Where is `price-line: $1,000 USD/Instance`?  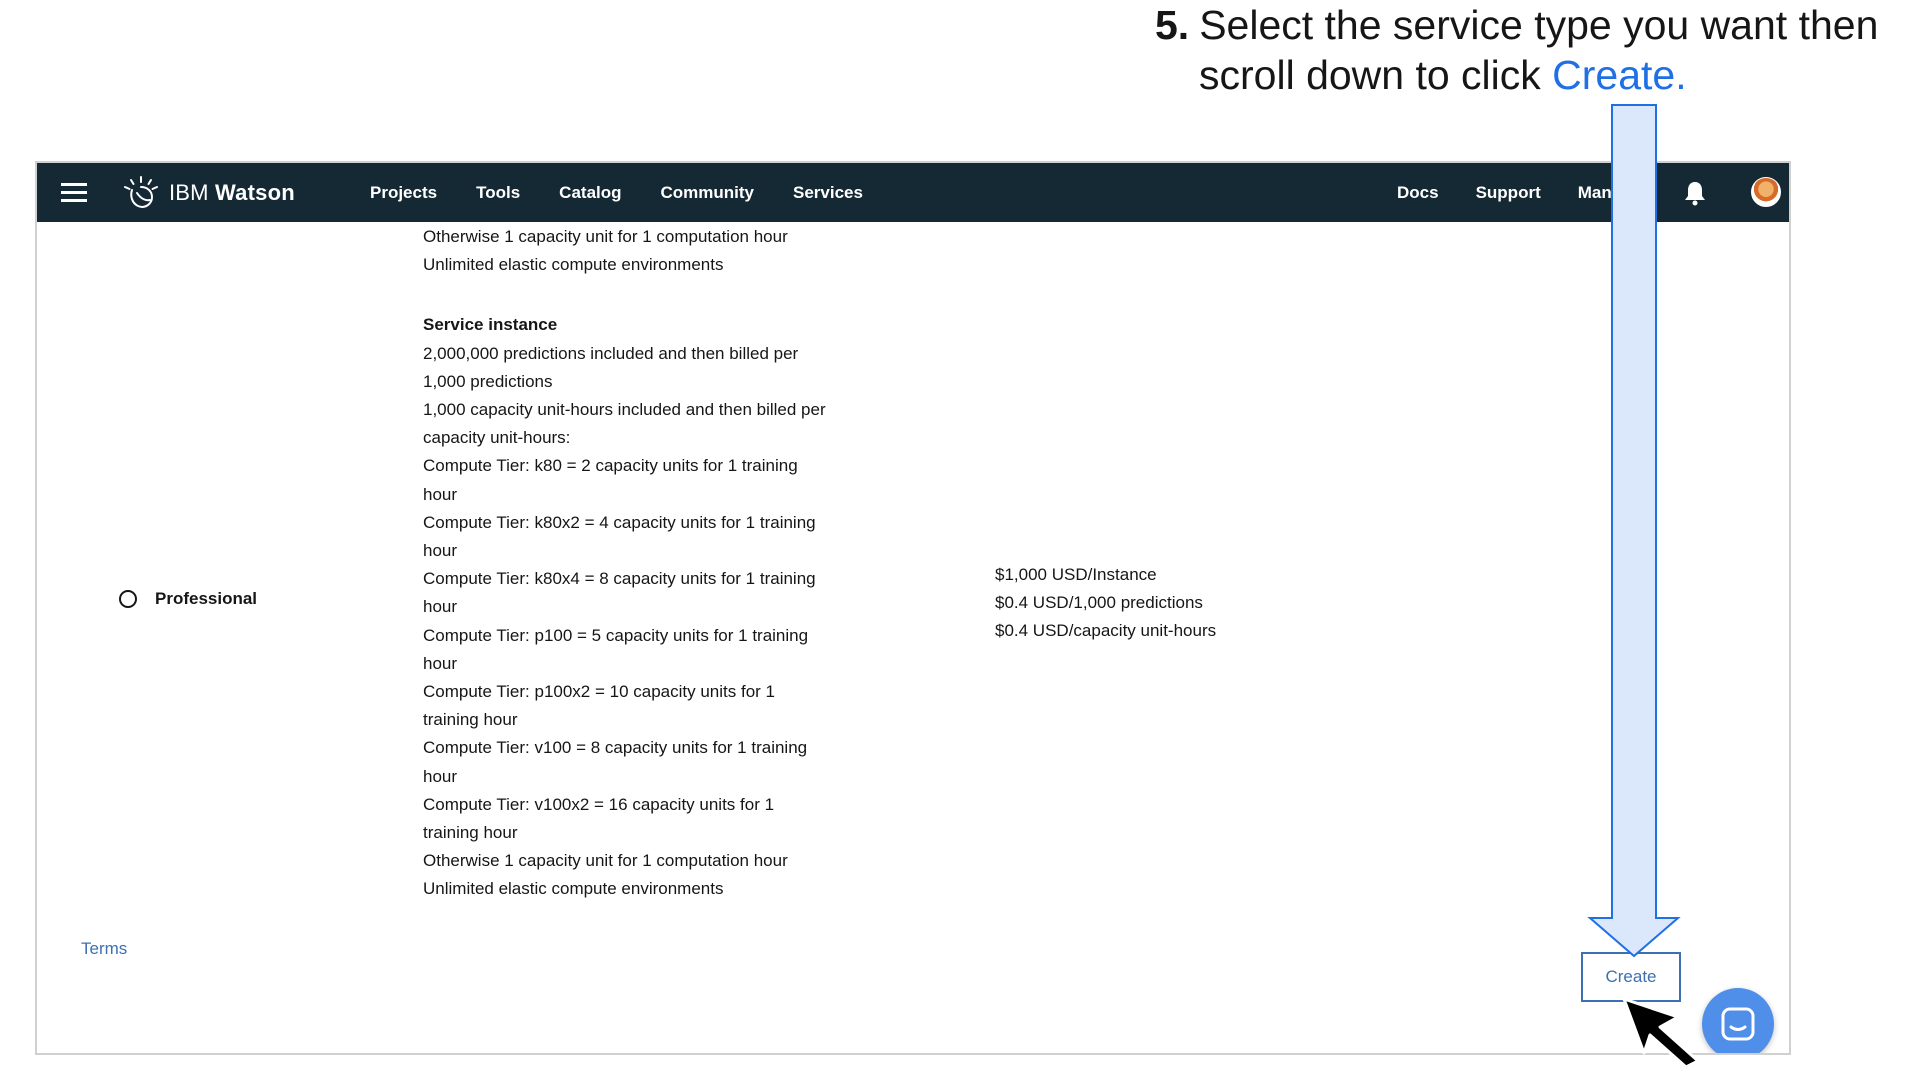
price-line: $1,000 USD/Instance is located at coordinates (1076, 574).